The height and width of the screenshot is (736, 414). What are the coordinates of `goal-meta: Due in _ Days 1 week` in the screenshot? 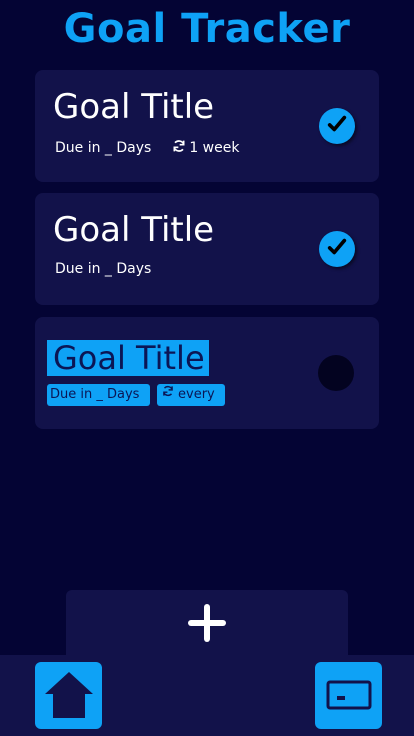 It's located at (147, 148).